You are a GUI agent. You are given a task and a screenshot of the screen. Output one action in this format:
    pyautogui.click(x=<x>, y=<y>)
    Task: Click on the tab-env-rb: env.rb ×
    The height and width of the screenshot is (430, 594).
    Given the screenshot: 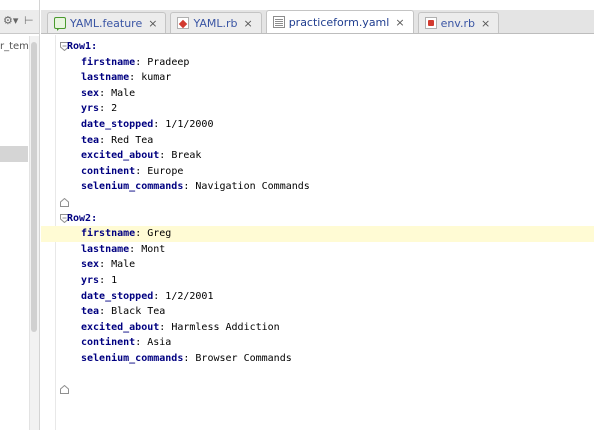 What is the action you would take?
    pyautogui.click(x=458, y=22)
    